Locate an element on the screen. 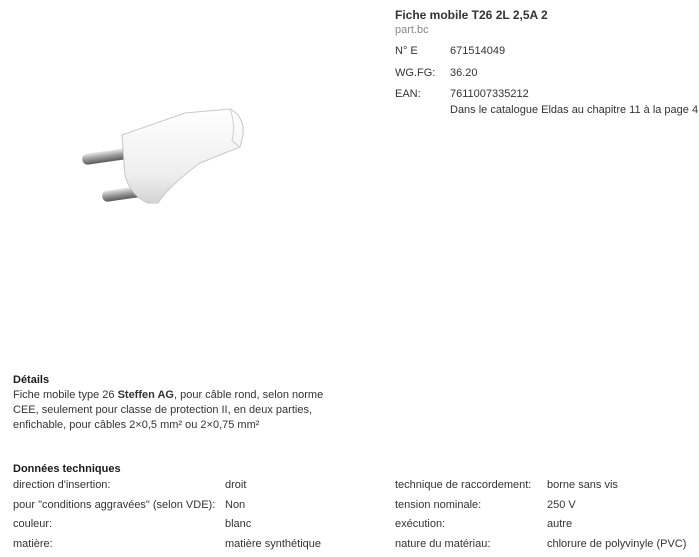 The image size is (699, 557). details-heading: Détails is located at coordinates (31, 380).